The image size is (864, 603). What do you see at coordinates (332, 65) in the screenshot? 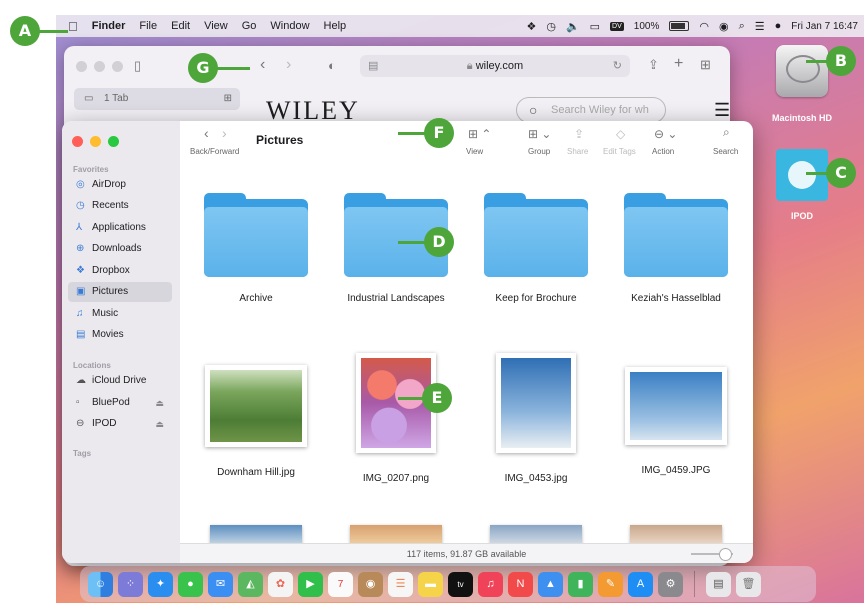
I see `privacy-shield-icon: ◐` at bounding box center [332, 65].